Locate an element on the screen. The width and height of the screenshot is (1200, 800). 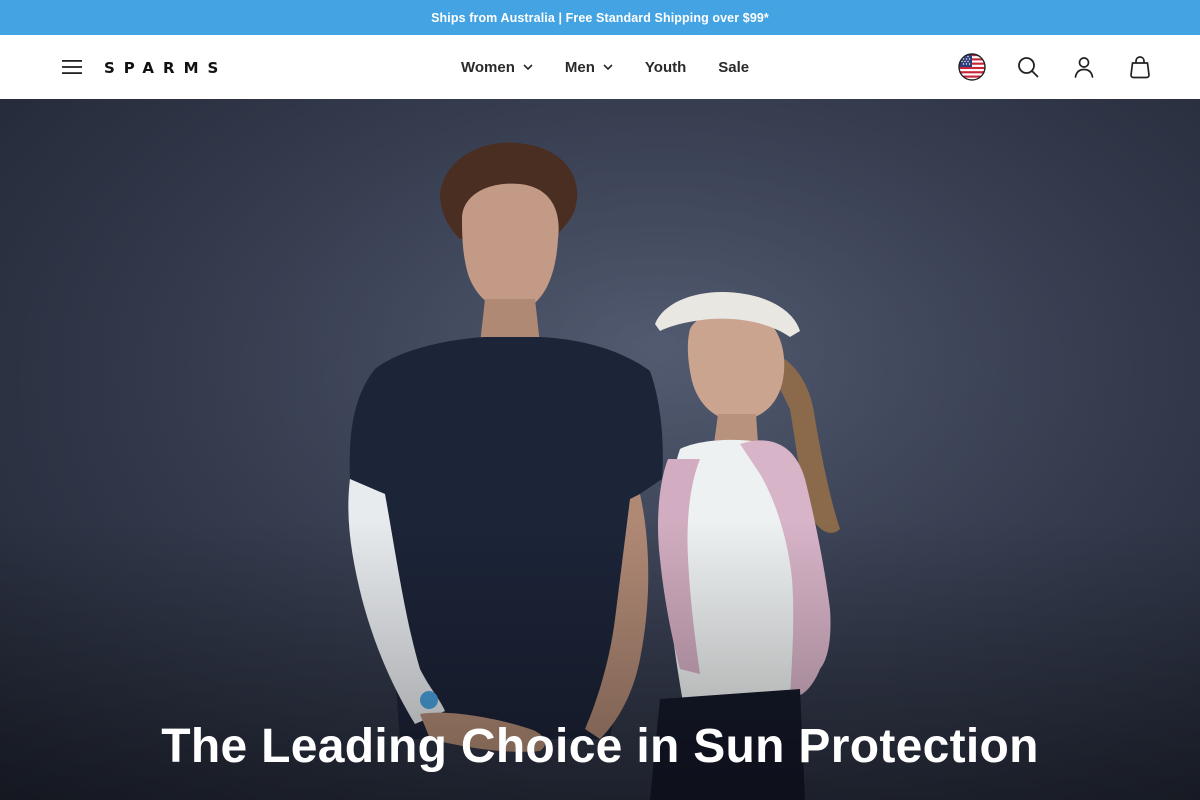
country-selector is located at coordinates (972, 67).